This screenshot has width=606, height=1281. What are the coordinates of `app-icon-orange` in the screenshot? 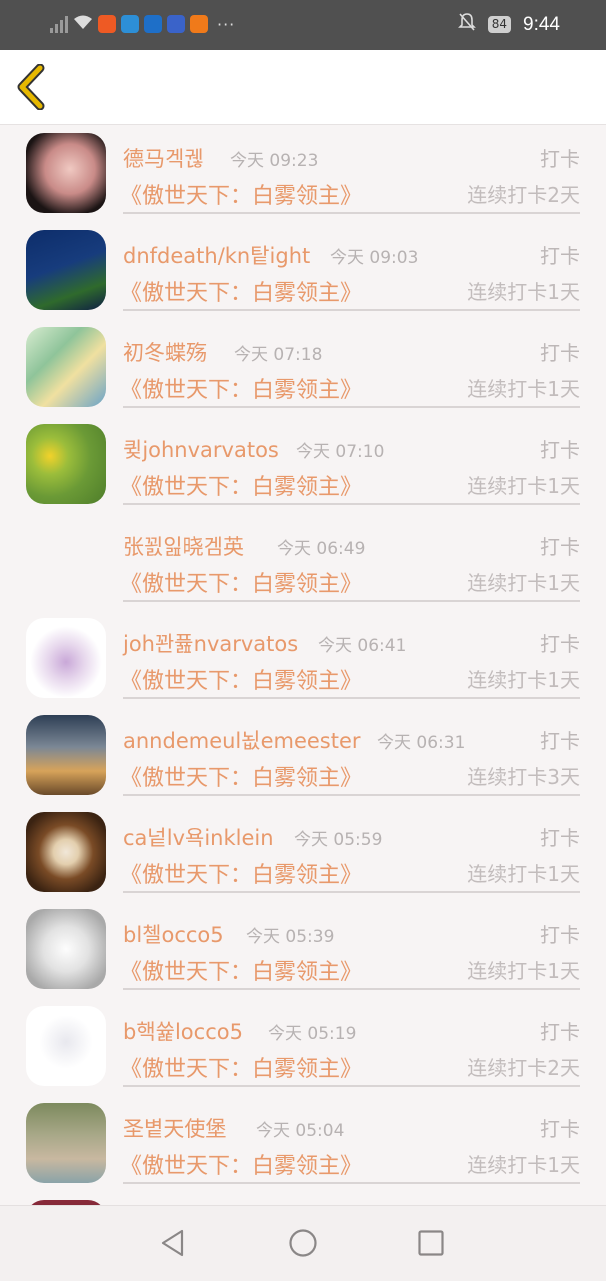 It's located at (107, 24).